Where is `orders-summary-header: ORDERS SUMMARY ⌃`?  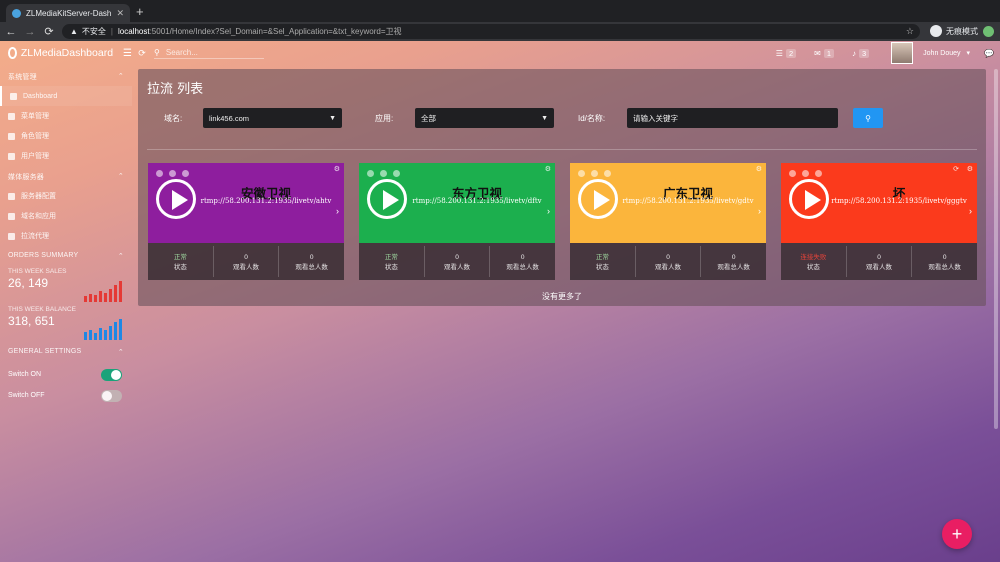
orders-summary-header: ORDERS SUMMARY ⌃ is located at coordinates (66, 260).